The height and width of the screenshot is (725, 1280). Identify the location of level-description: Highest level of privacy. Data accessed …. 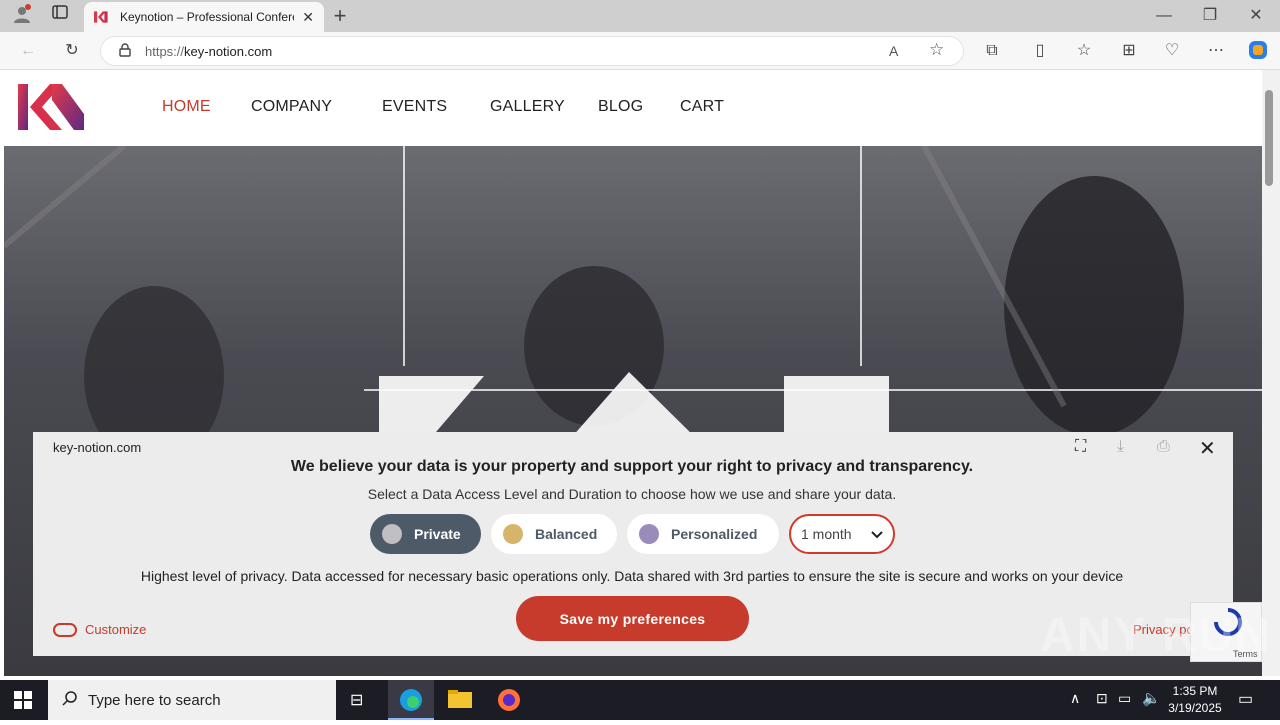
(632, 576).